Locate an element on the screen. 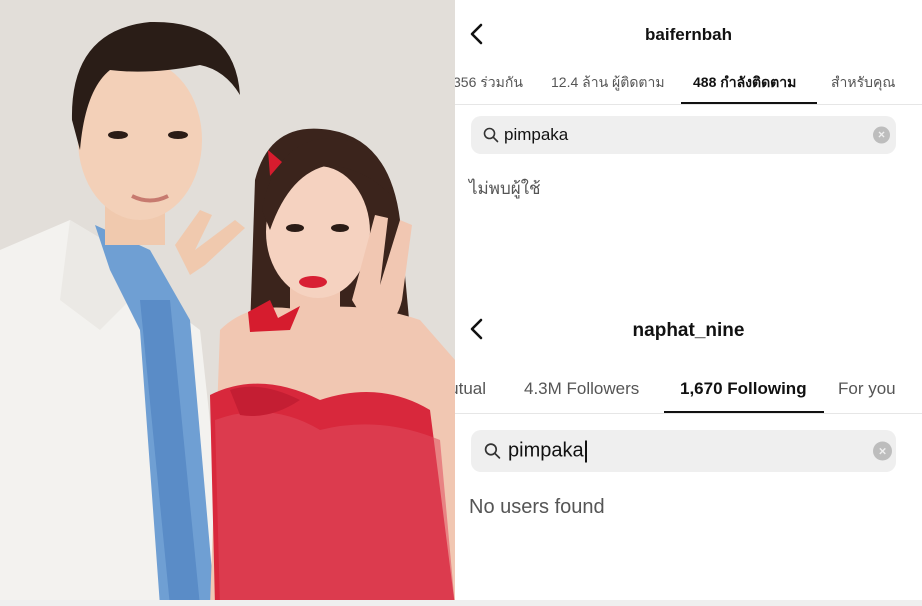  bottom-border is located at coordinates (461, 603).